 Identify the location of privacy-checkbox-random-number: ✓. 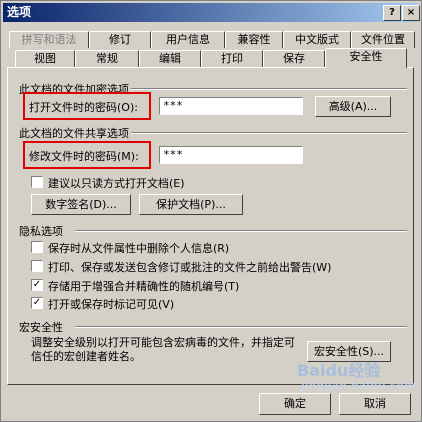
(37, 285).